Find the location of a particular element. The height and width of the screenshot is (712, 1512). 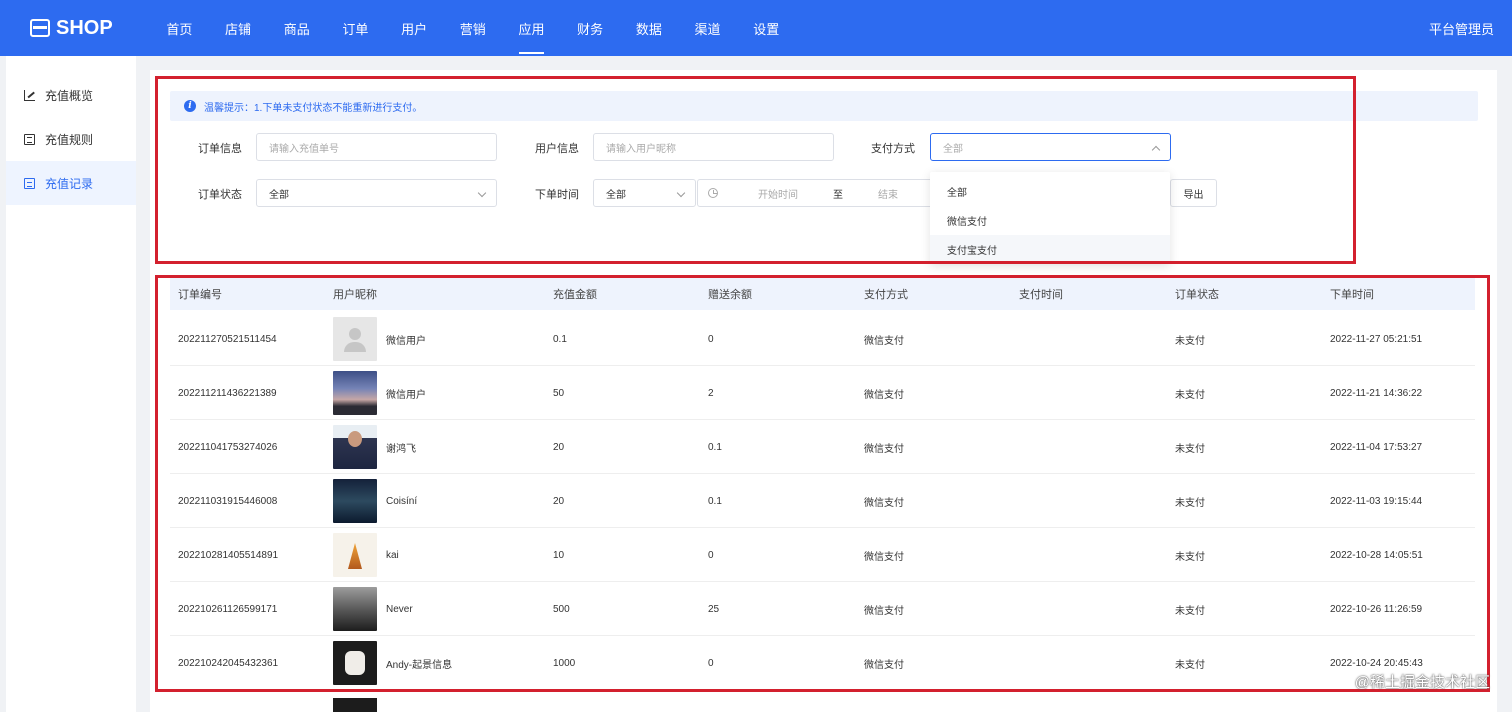

tip-text: 温馨提示：1.下单未支付状态不能重新进行支付。 is located at coordinates (313, 108).